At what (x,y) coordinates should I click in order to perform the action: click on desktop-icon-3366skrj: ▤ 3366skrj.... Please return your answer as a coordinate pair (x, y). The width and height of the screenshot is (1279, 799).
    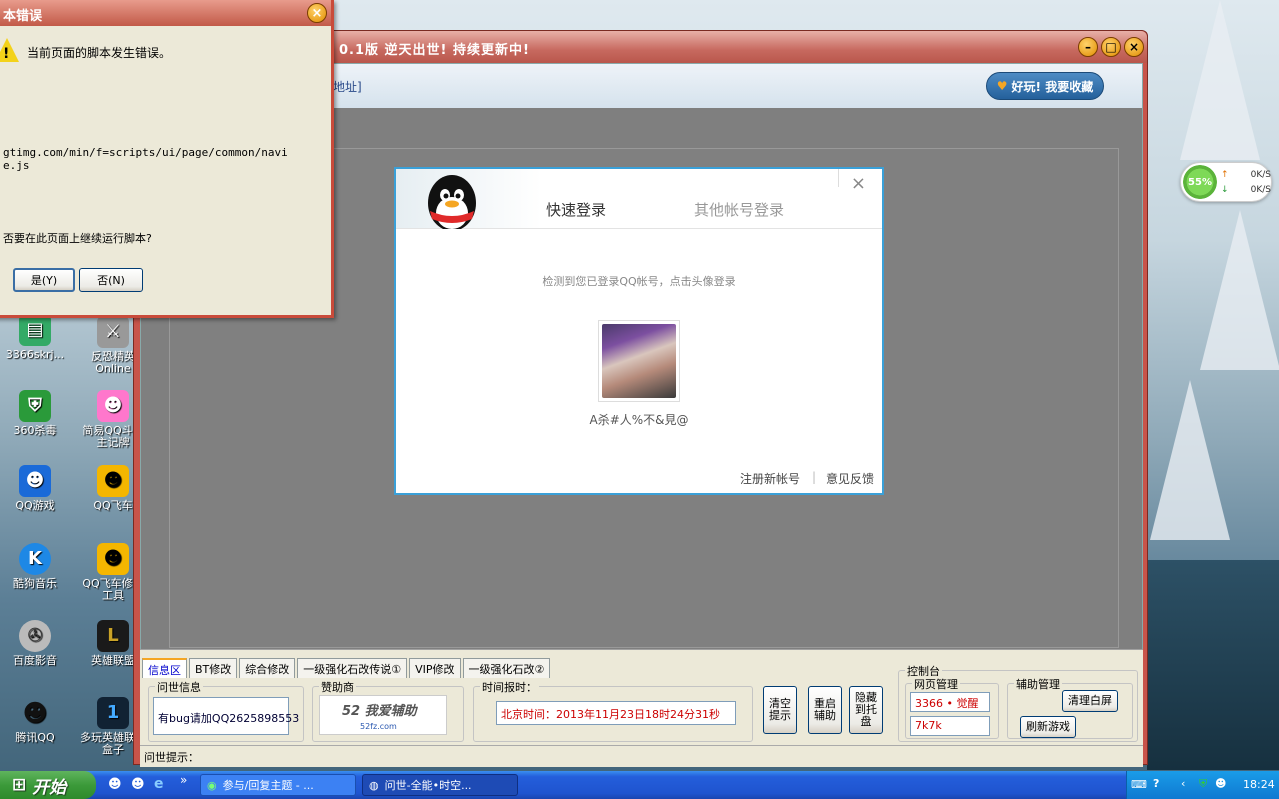
    Looking at the image, I should click on (35, 337).